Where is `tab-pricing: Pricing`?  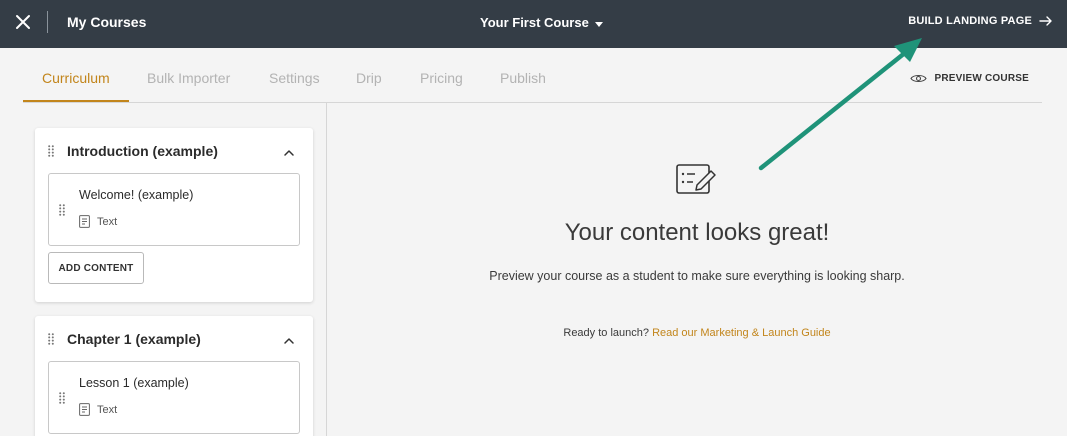 tab-pricing: Pricing is located at coordinates (441, 78).